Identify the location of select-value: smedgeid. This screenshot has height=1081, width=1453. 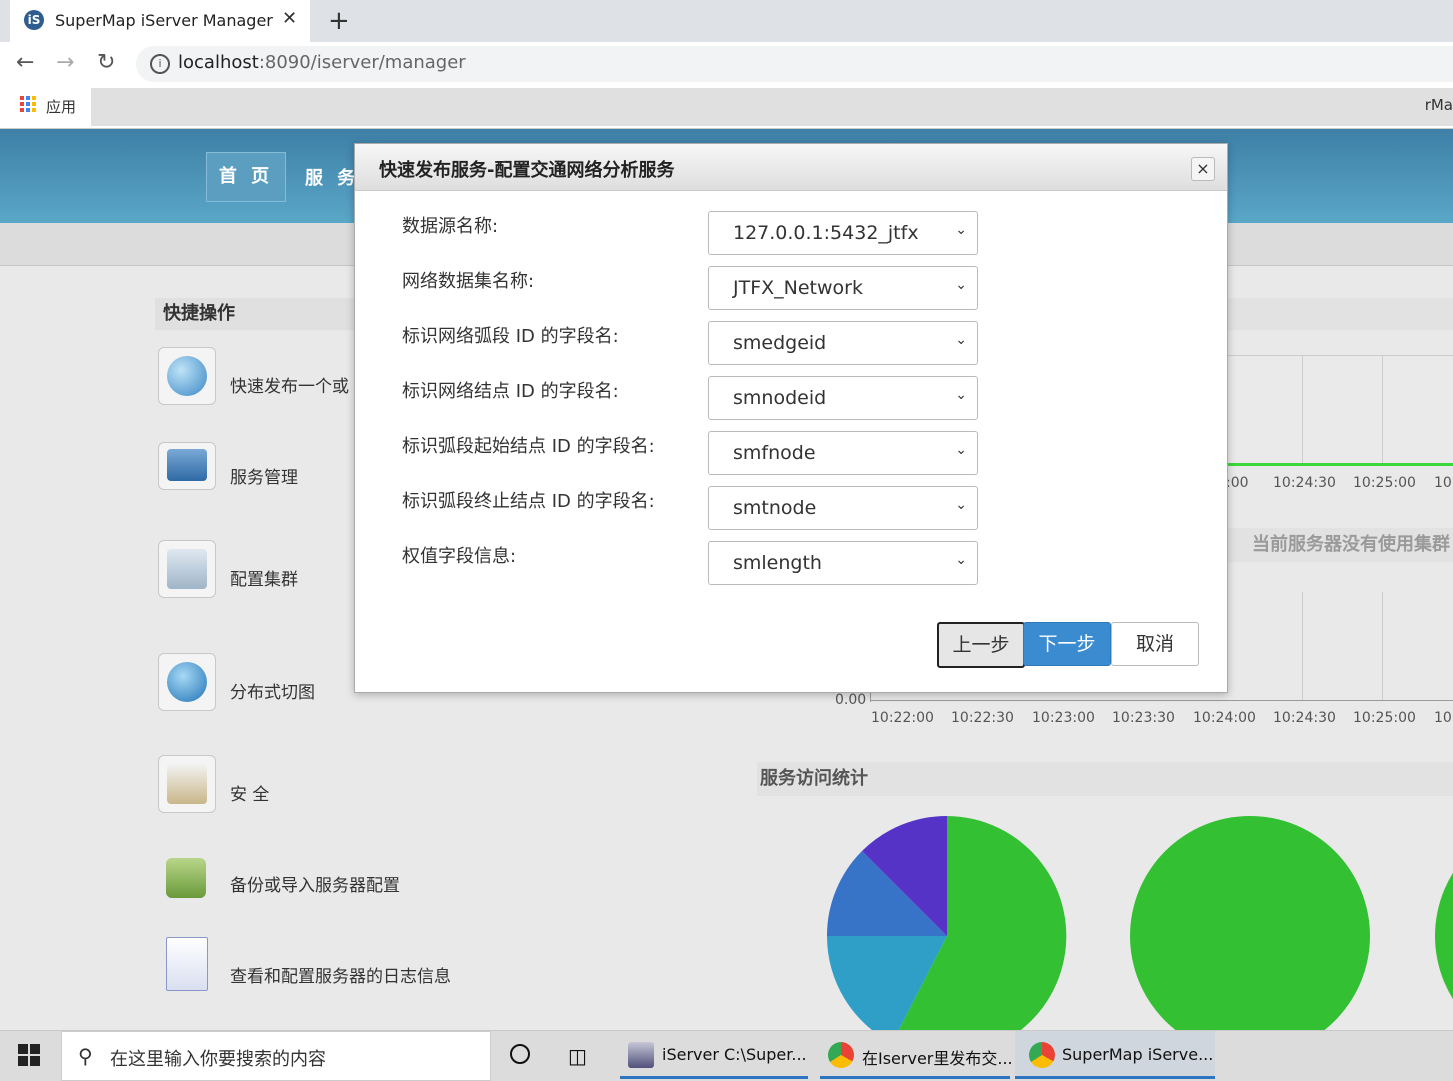
(780, 343).